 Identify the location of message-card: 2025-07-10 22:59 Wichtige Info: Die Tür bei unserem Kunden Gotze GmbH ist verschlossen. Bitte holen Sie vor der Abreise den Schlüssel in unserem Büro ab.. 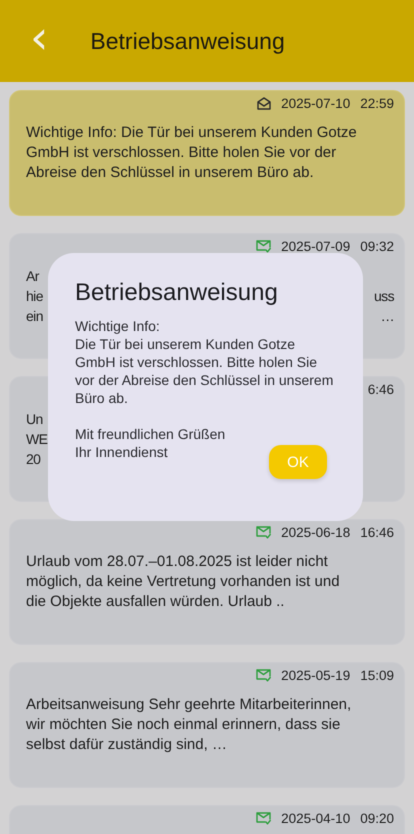
(207, 153).